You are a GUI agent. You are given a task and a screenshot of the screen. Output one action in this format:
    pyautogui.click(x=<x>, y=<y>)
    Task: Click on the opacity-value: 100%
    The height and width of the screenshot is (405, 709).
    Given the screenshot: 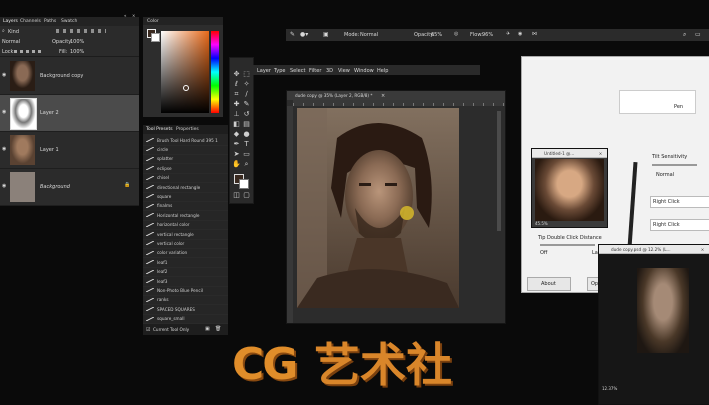 What is the action you would take?
    pyautogui.click(x=77, y=42)
    